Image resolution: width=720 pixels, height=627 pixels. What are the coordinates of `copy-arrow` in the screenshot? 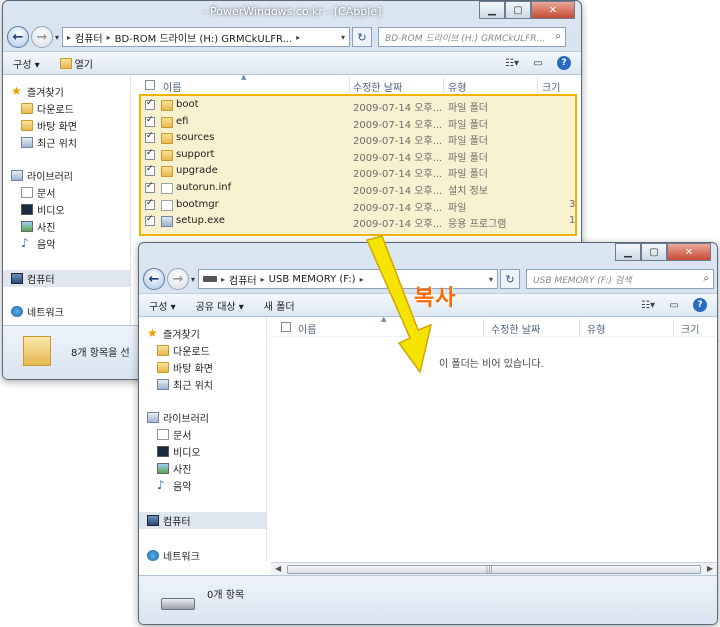 It's located at (399, 304).